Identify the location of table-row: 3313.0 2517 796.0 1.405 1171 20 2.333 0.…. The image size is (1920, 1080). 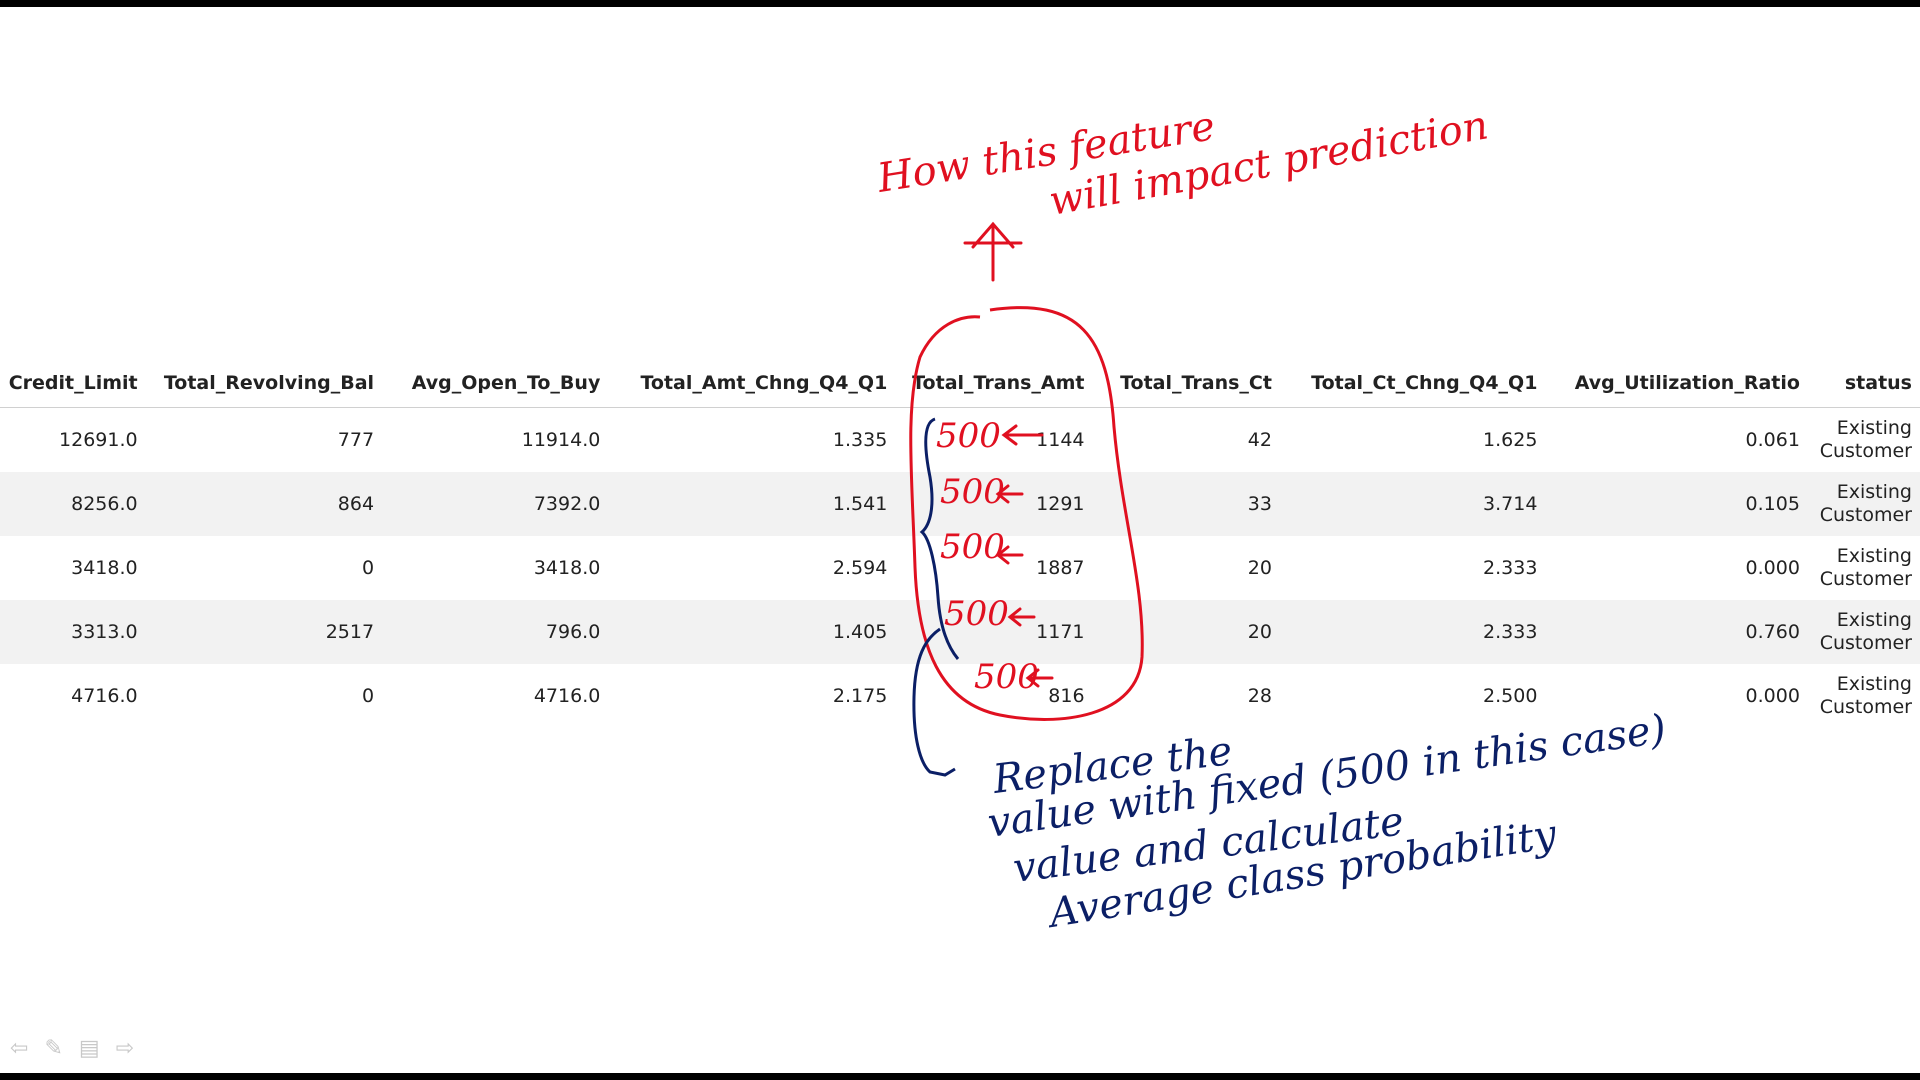
(960, 632).